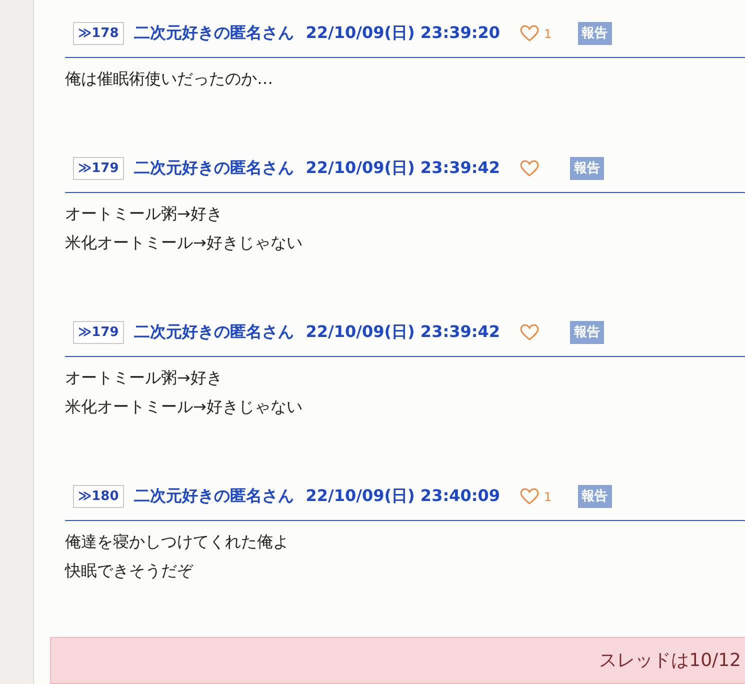 This screenshot has height=684, width=745. What do you see at coordinates (98, 33) in the screenshot?
I see `reply-number-link: ≫178` at bounding box center [98, 33].